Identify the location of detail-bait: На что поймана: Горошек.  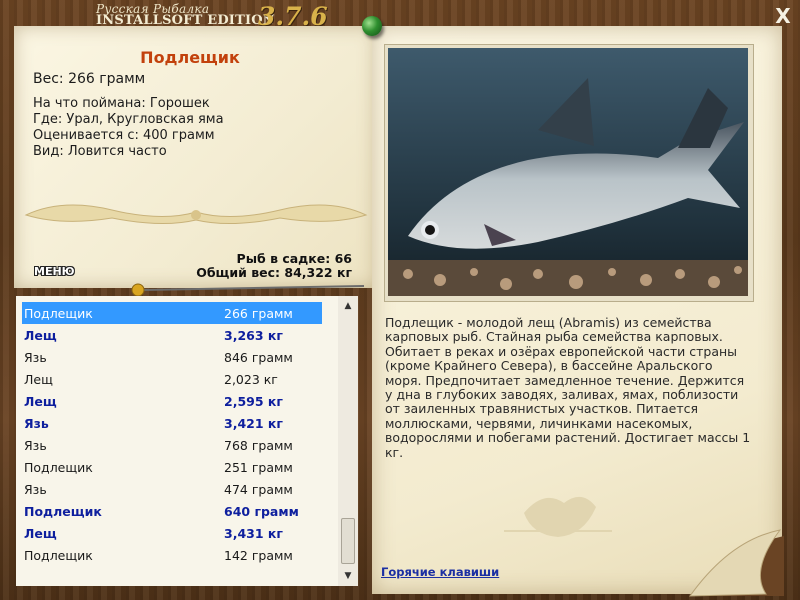
(121, 103).